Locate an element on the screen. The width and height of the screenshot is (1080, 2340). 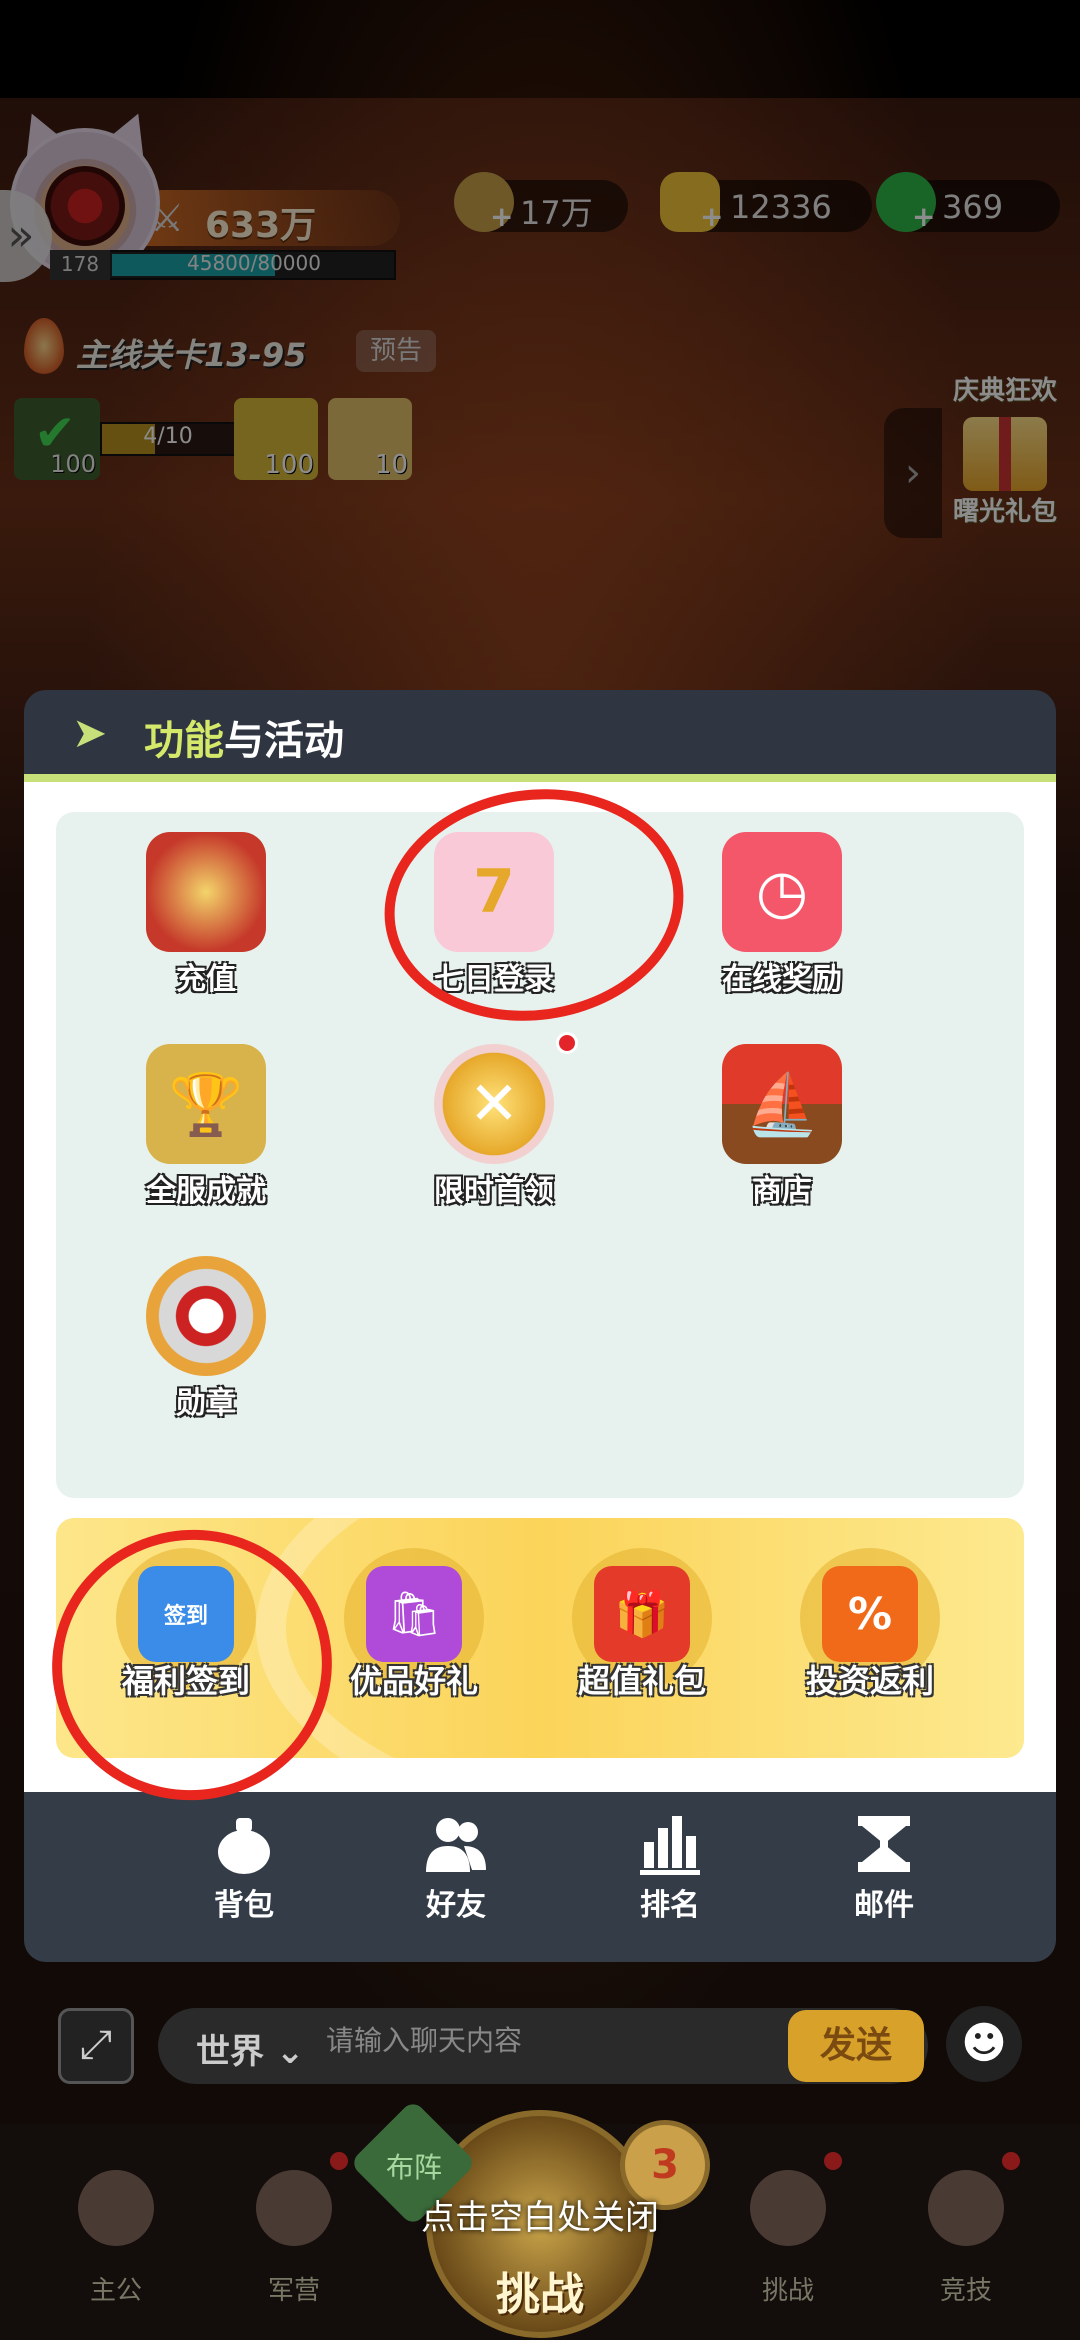
emoji-icon: ☻ is located at coordinates (984, 2044).